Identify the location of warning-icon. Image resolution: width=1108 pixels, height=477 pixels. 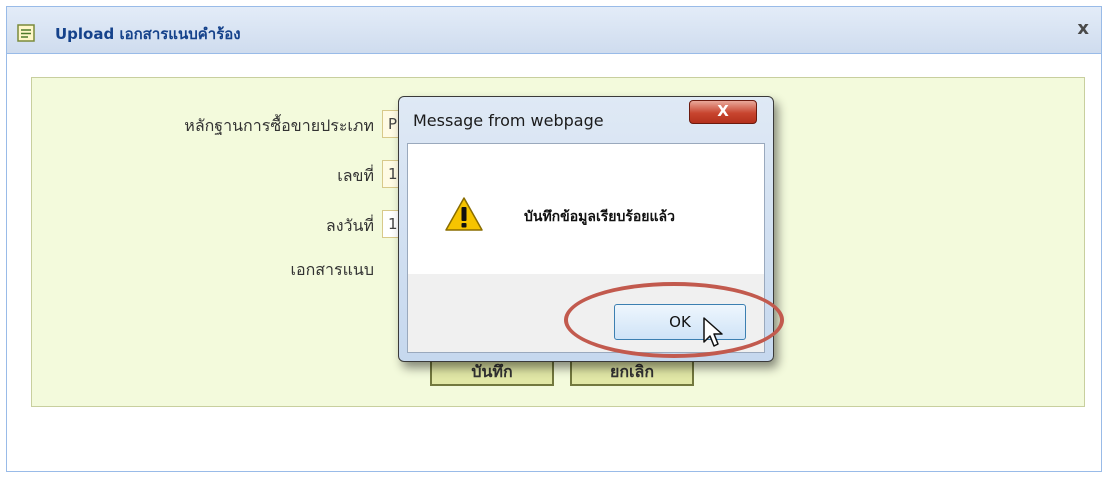
(464, 214).